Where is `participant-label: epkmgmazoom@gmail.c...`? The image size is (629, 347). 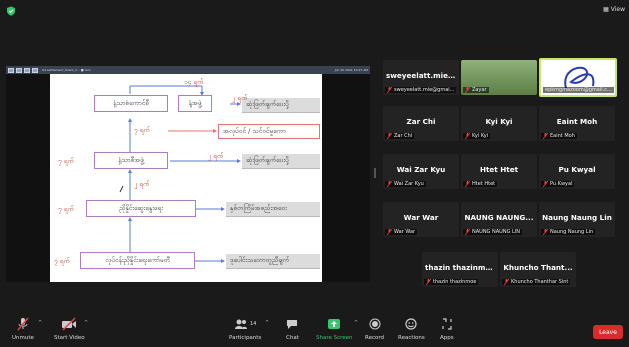 participant-label: epkmgmazoom@gmail.c... is located at coordinates (578, 90).